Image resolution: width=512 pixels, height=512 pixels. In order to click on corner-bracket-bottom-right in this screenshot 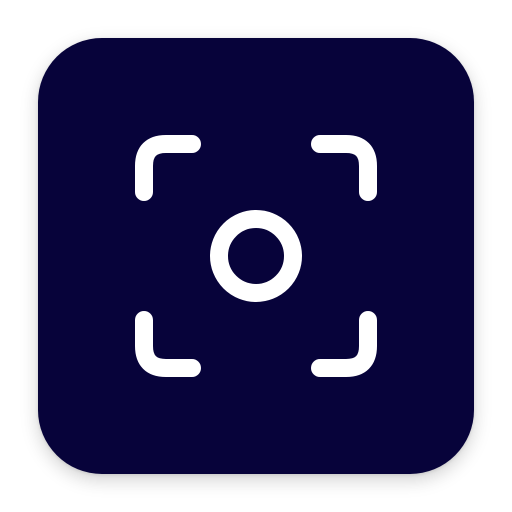, I will do `click(344, 344)`.